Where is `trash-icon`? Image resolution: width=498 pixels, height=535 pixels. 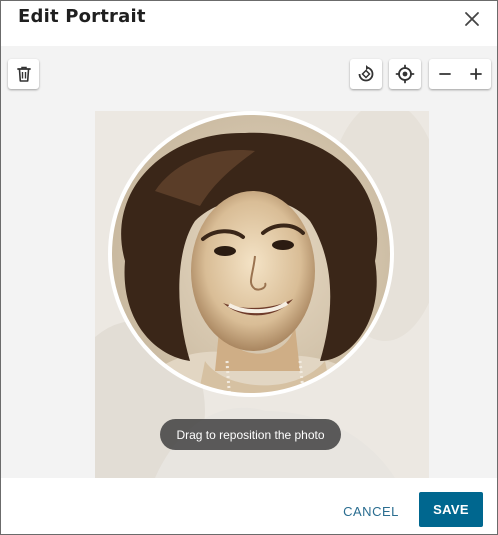 trash-icon is located at coordinates (23, 74).